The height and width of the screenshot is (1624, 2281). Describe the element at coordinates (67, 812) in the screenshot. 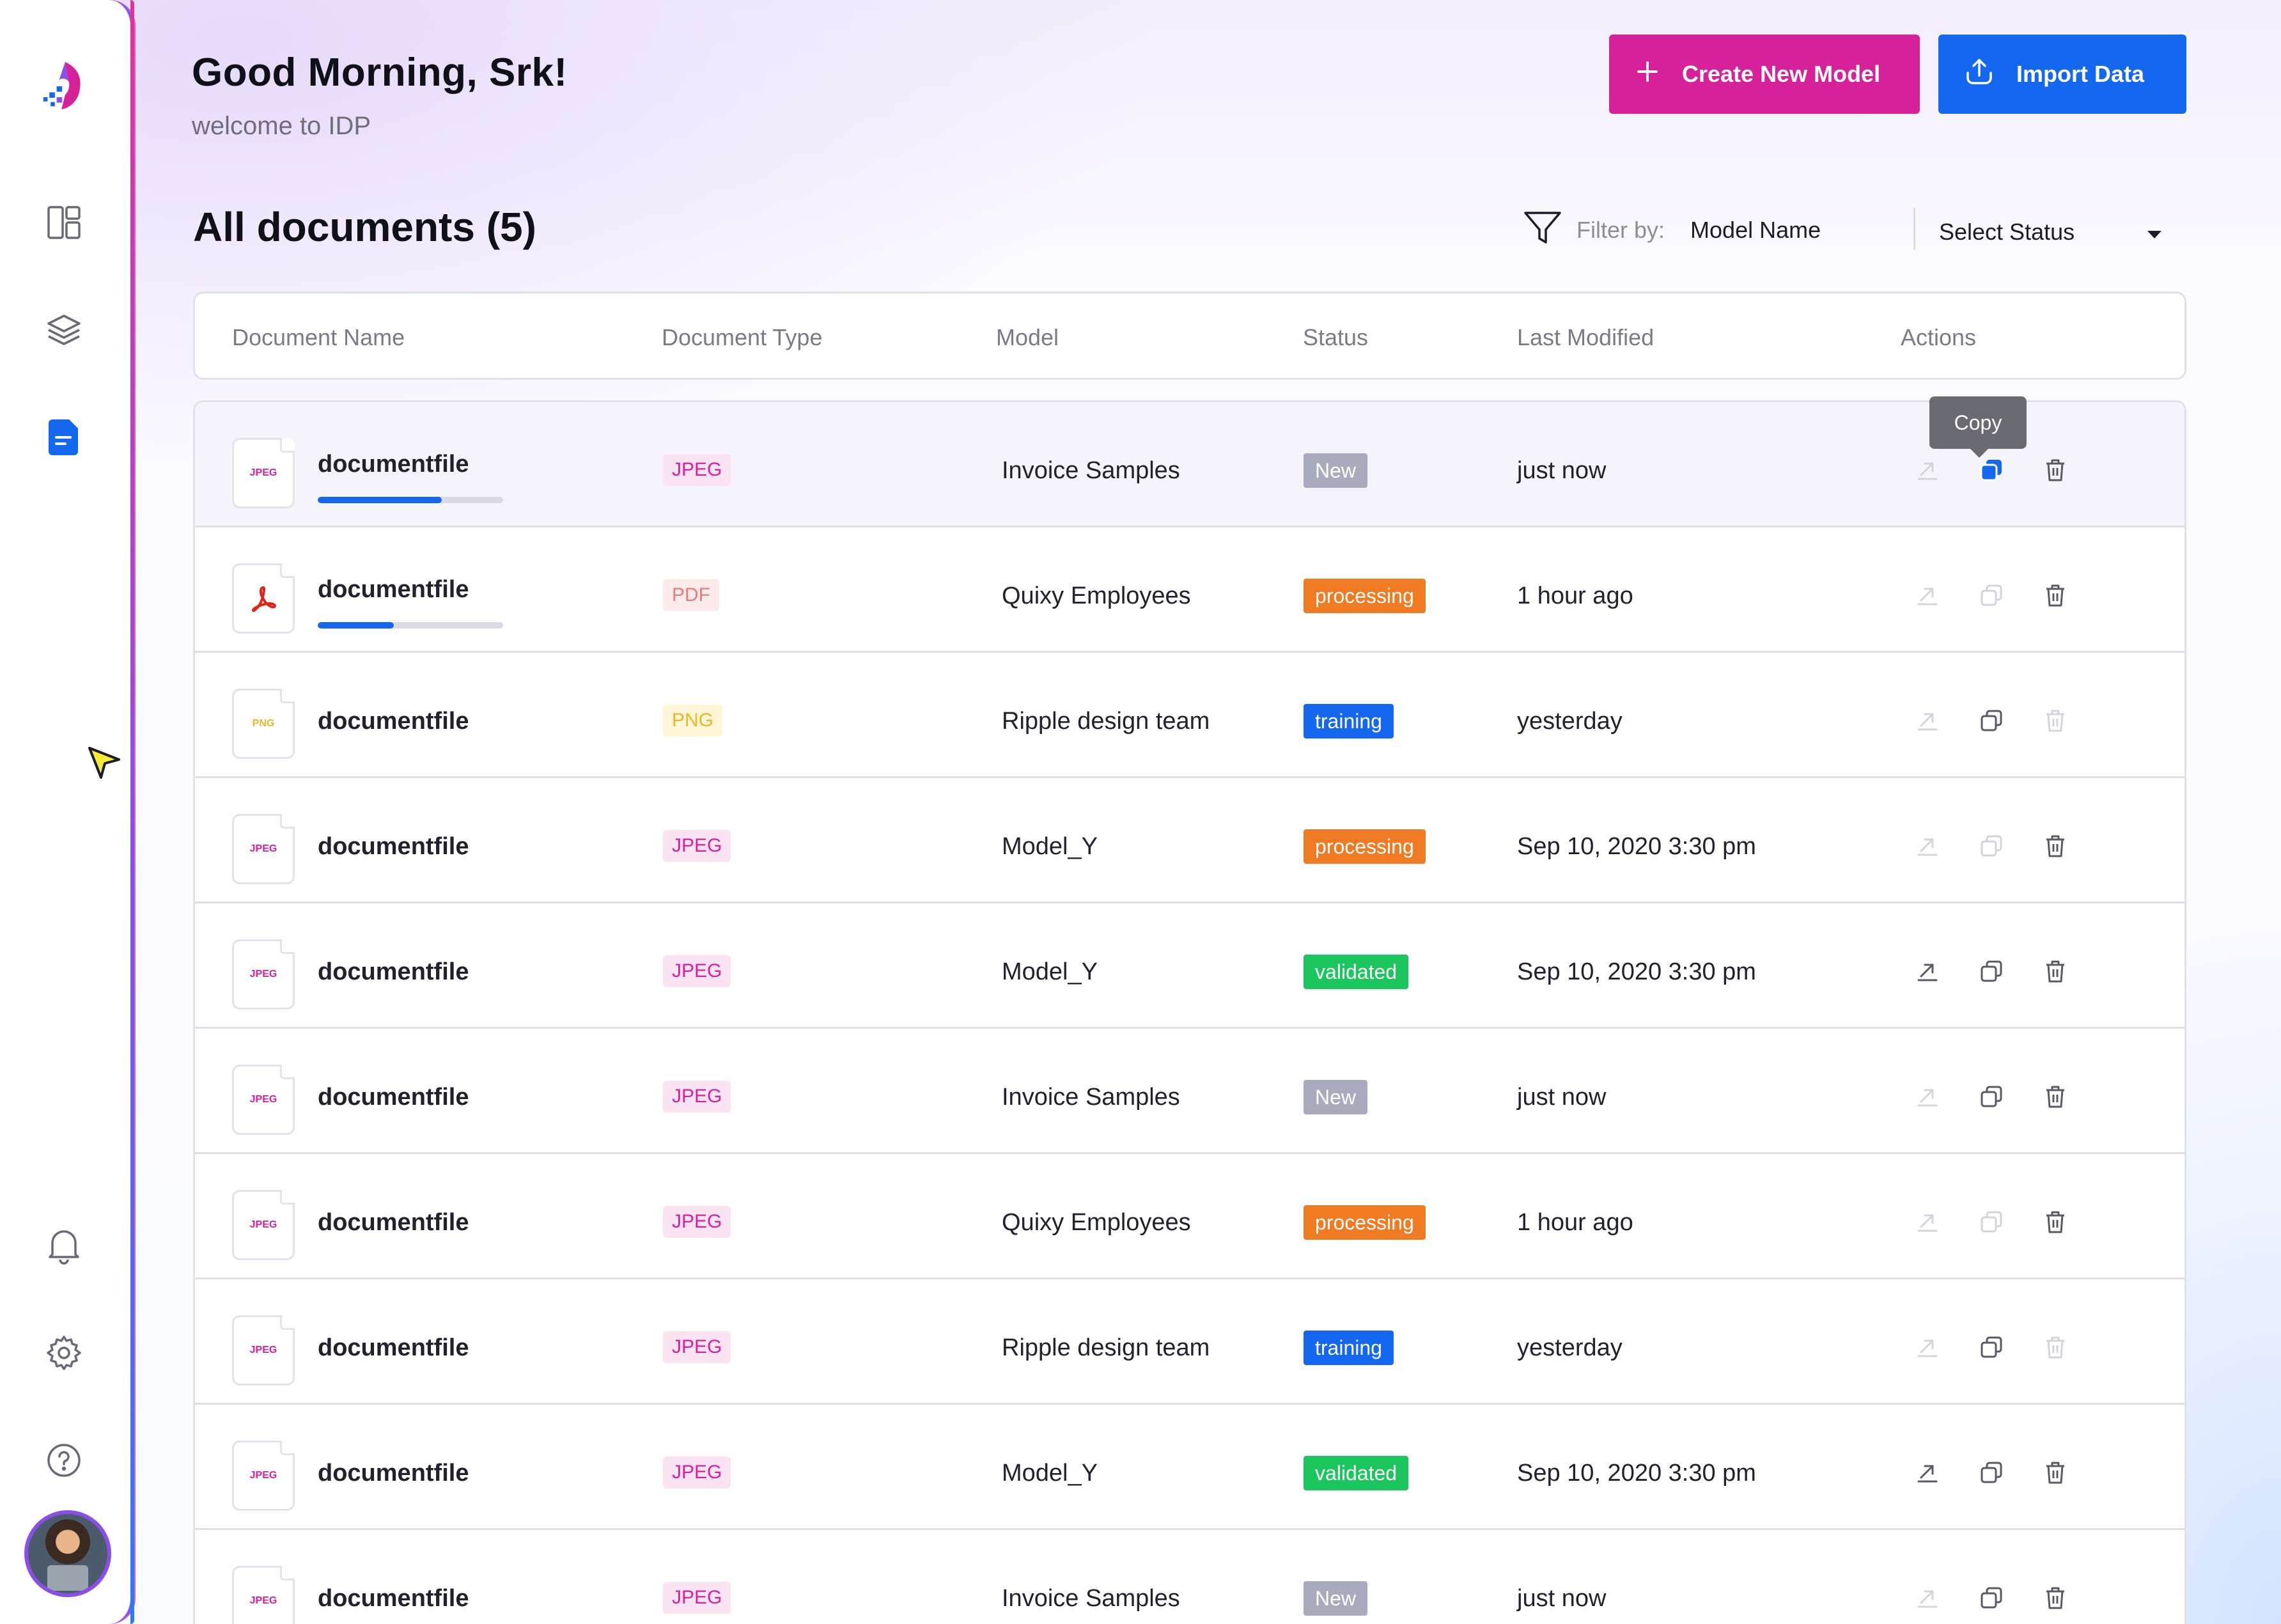

I see `sidebar` at that location.